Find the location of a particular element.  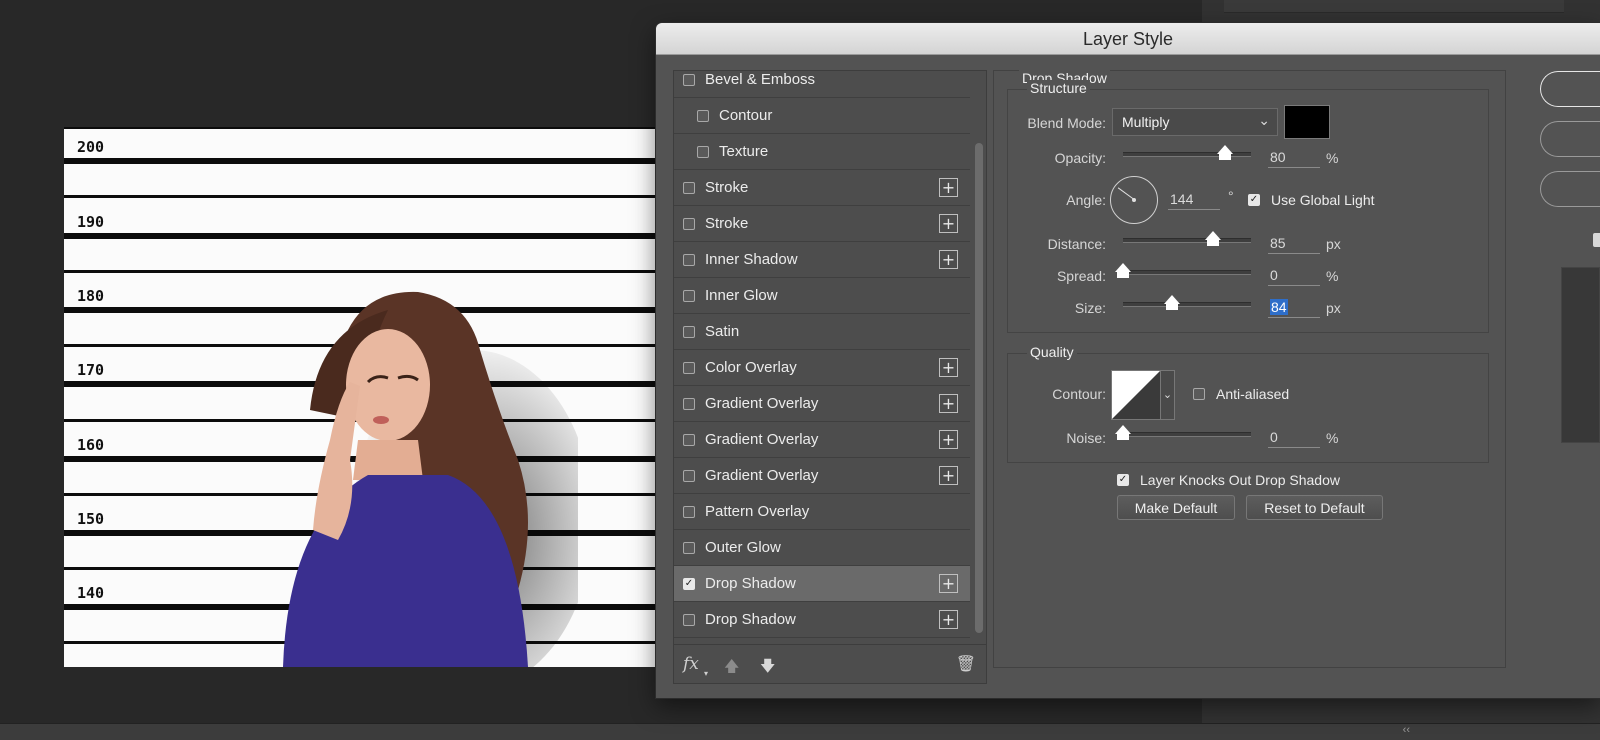

size-unit: px is located at coordinates (1333, 308).